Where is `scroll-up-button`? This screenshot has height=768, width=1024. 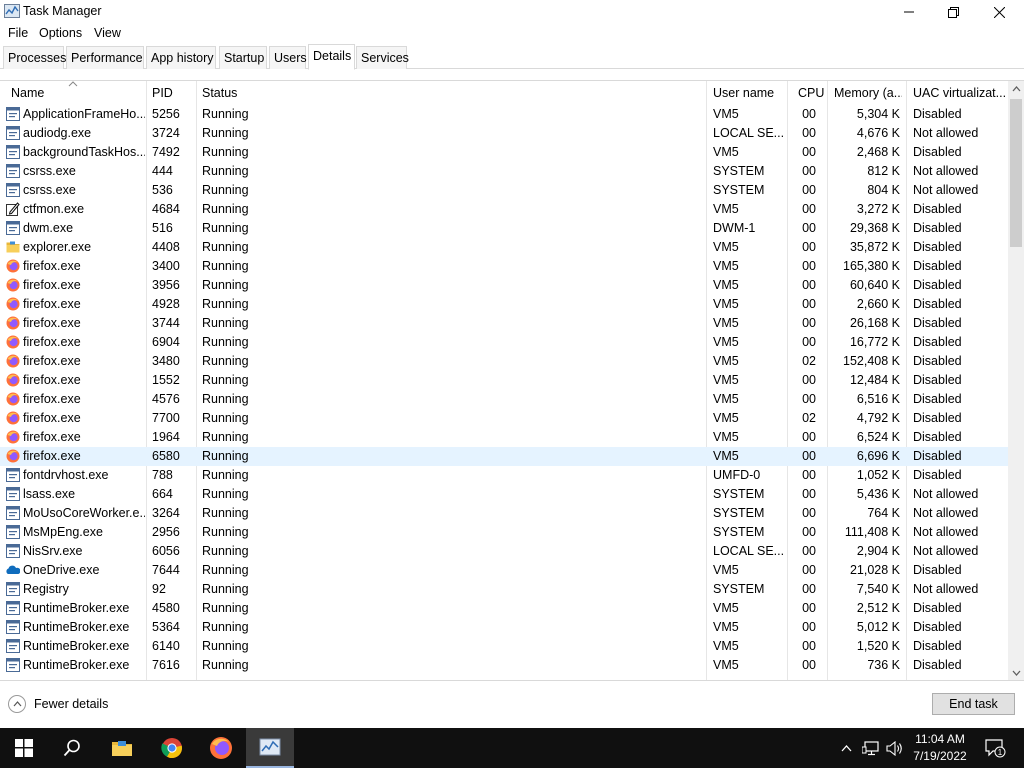 scroll-up-button is located at coordinates (1016, 89).